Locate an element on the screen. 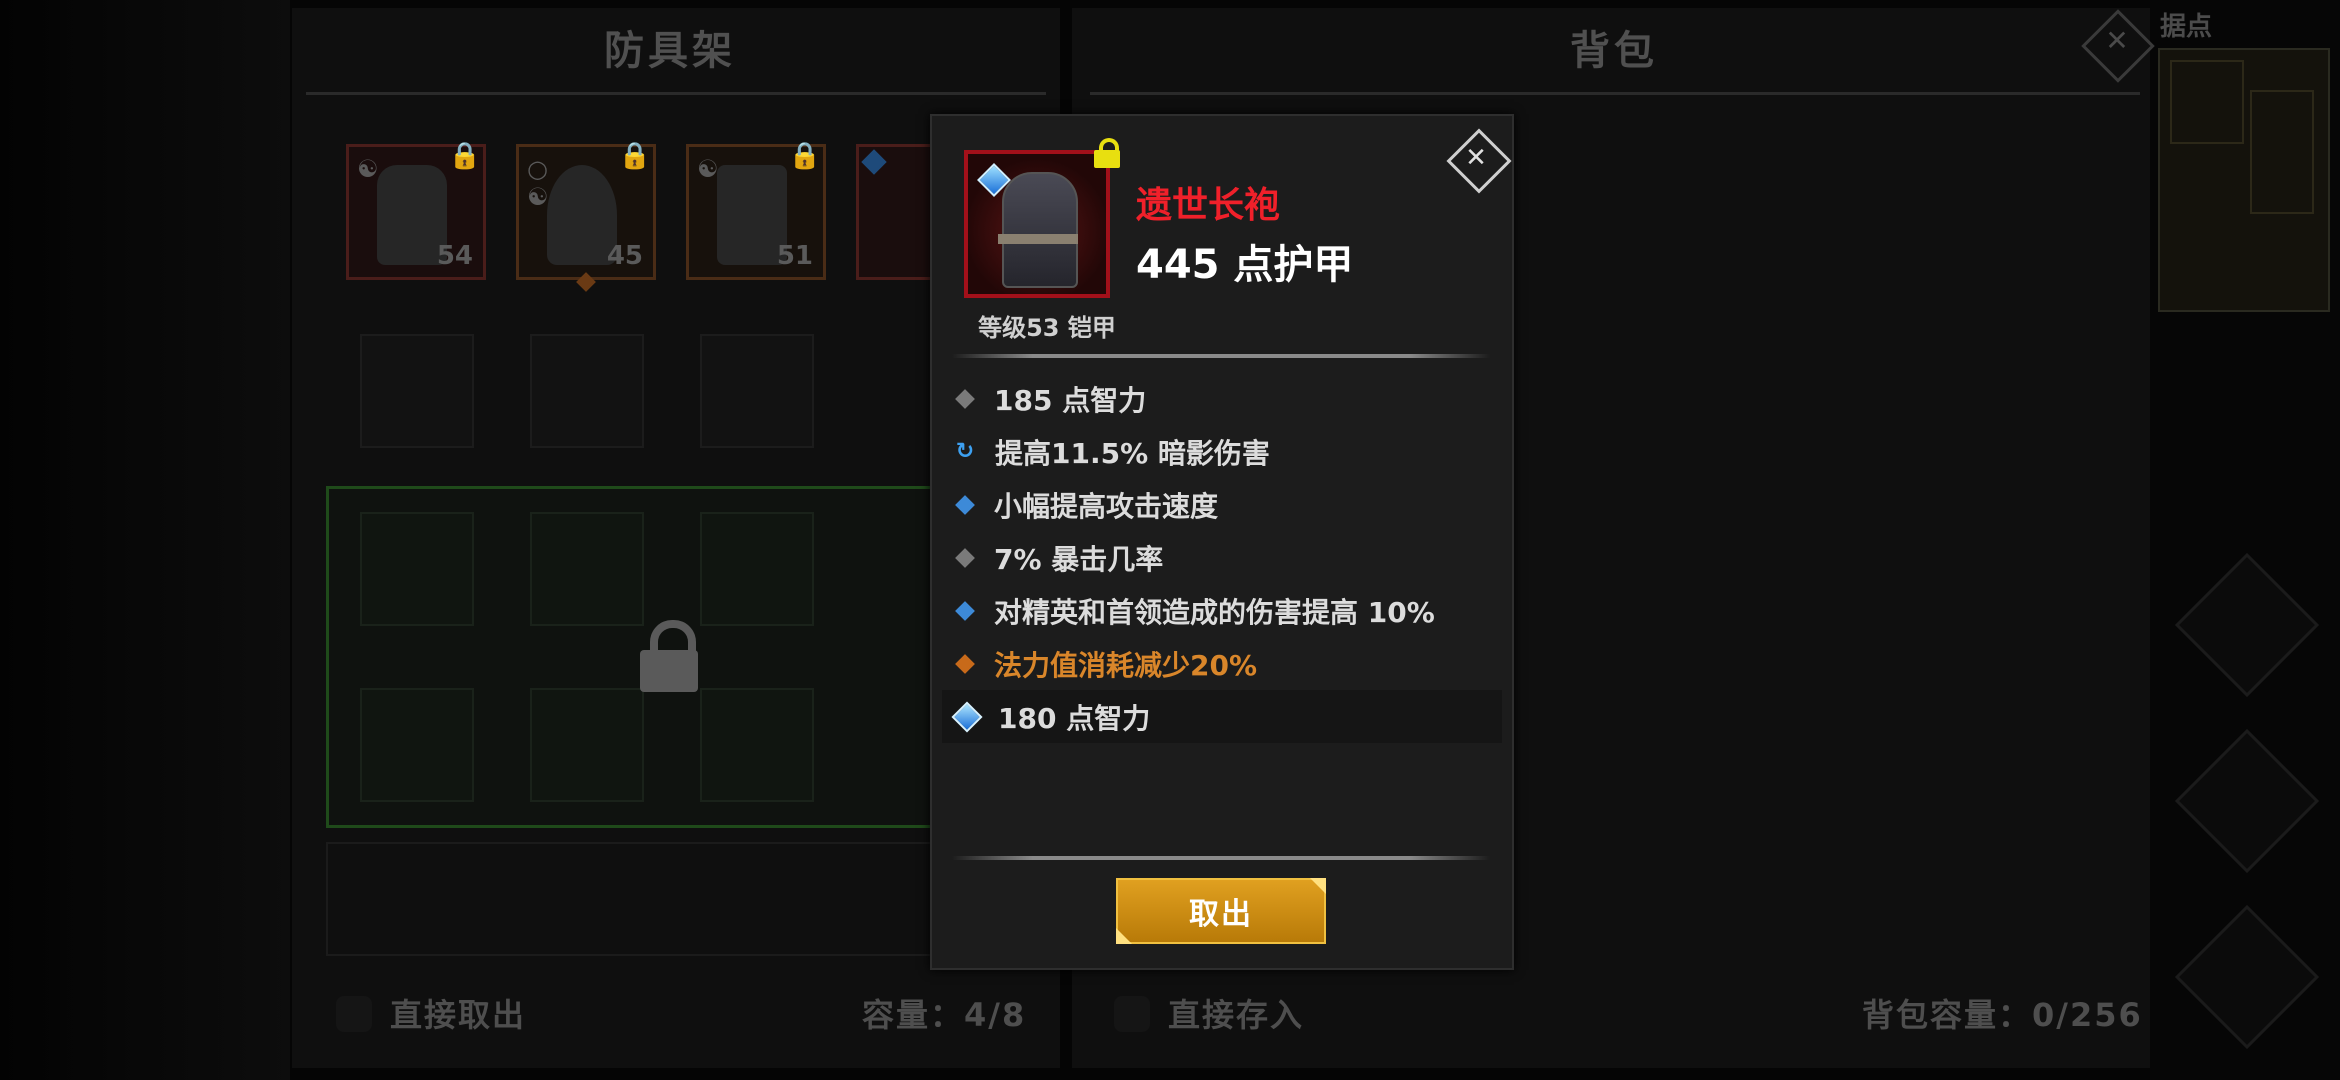 The height and width of the screenshot is (1080, 2340). direct-store-label: 直接存入 is located at coordinates (1236, 1015).